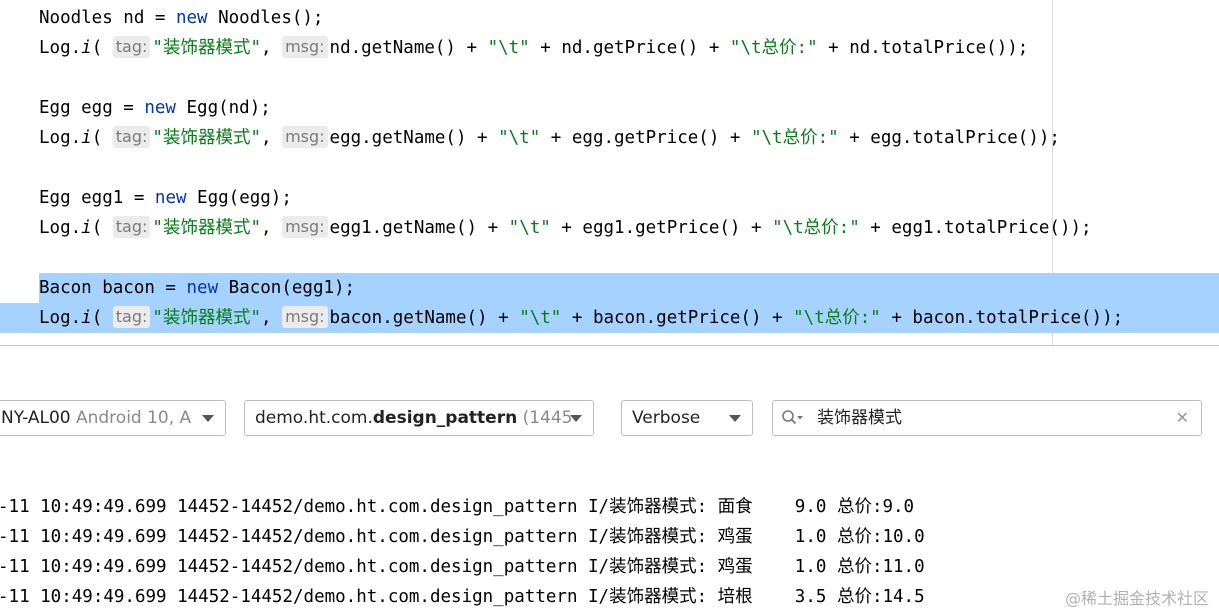  What do you see at coordinates (987, 418) in the screenshot?
I see `log-search-field: 装饰器模式 ✕` at bounding box center [987, 418].